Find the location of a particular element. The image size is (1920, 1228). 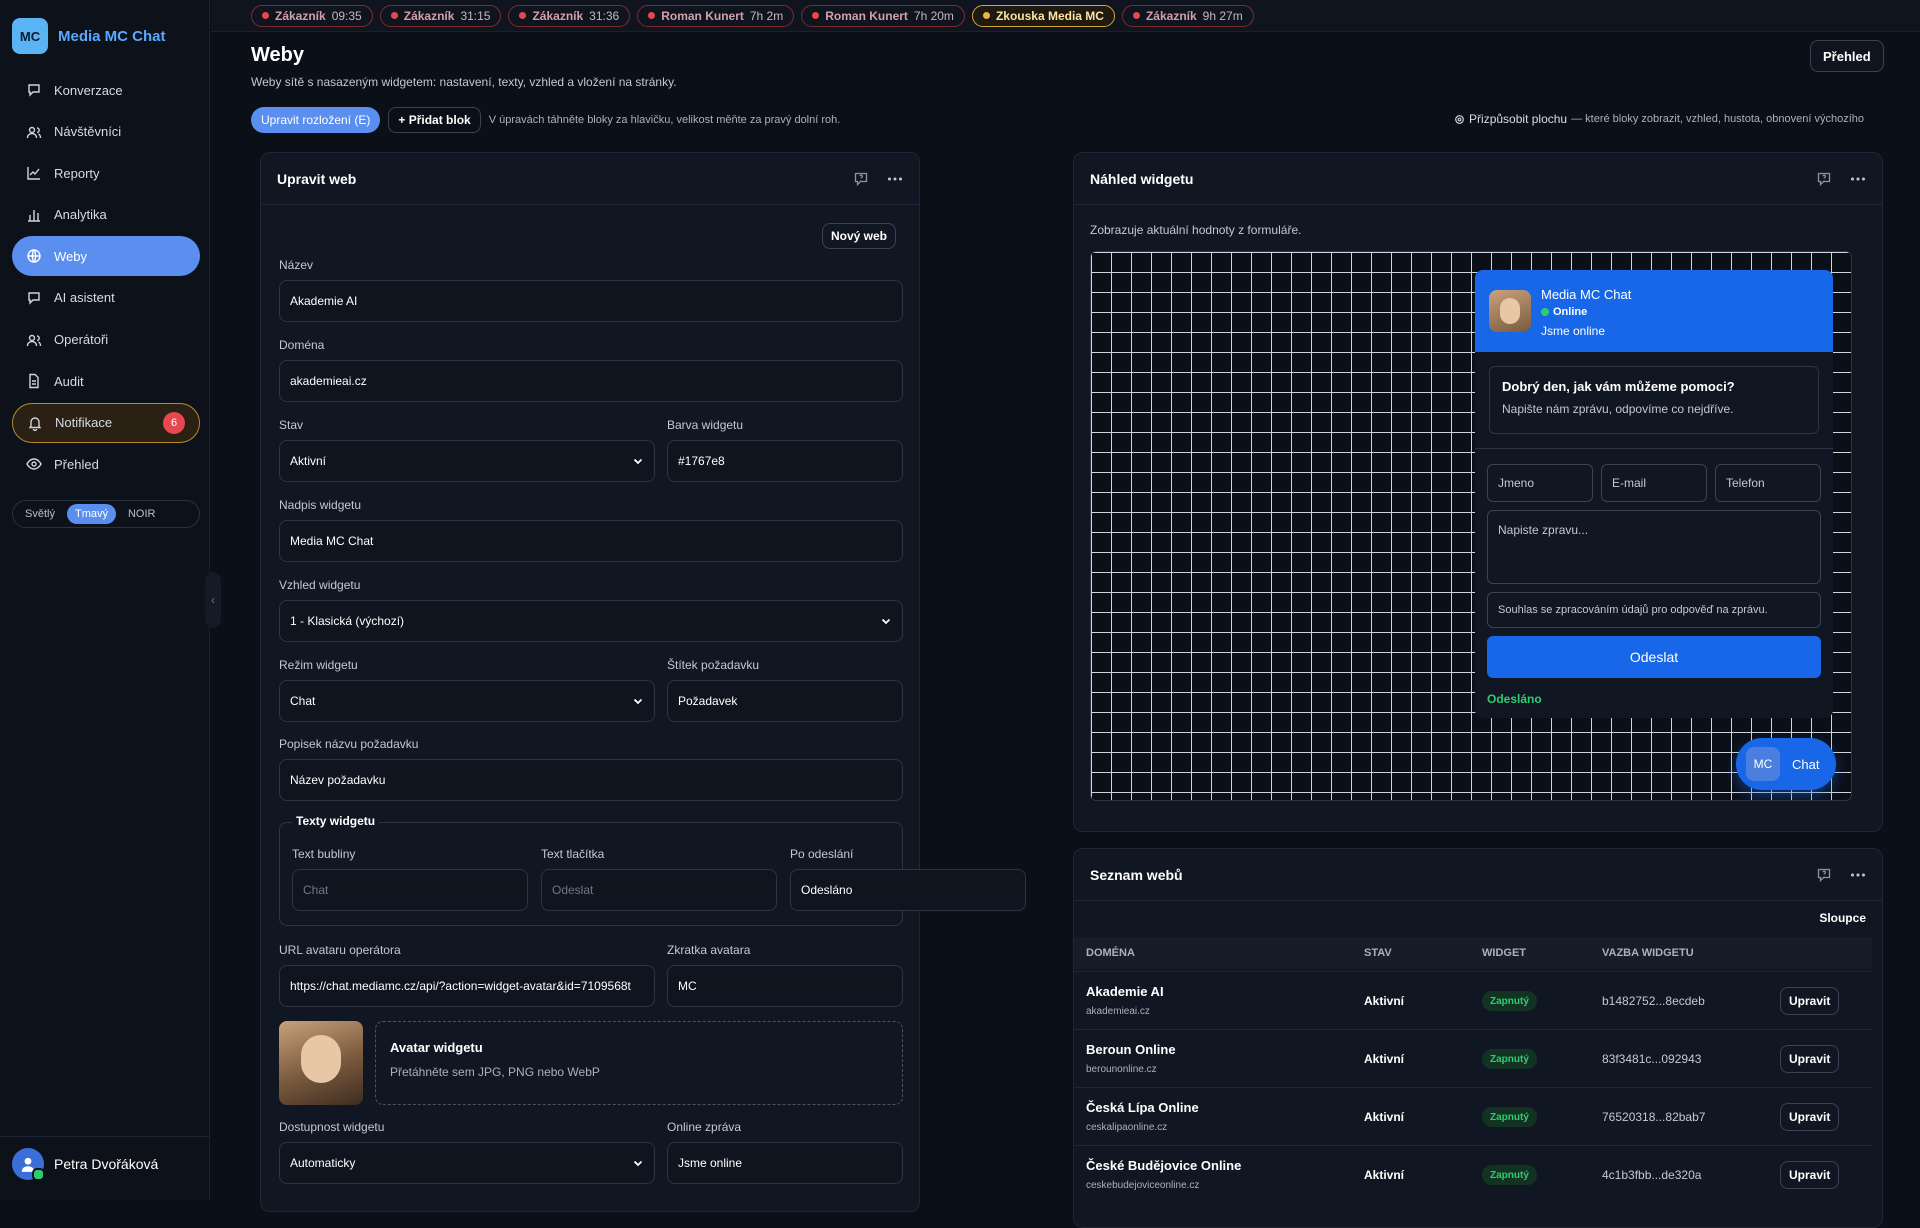

user-profile: Petra Dvořáková is located at coordinates (85, 1164).